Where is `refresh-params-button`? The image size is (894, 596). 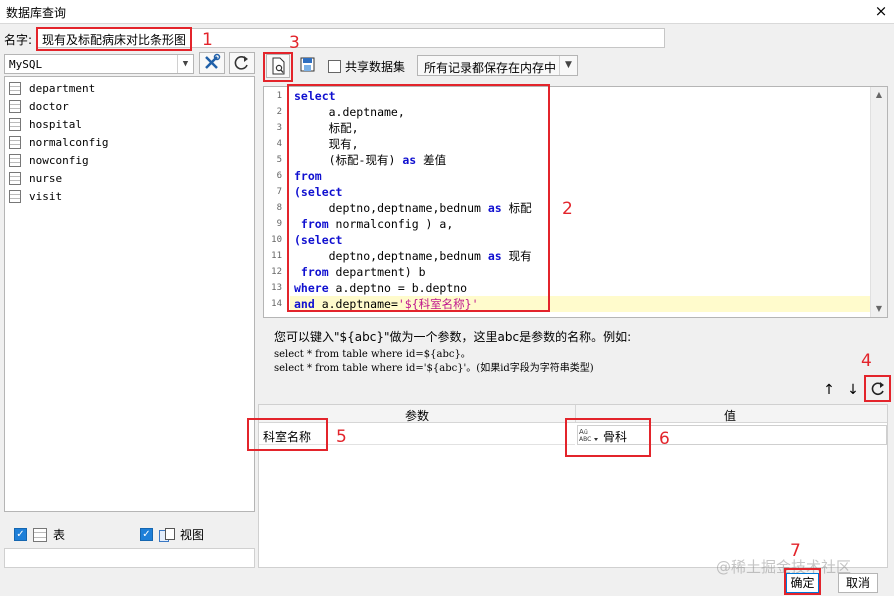 refresh-params-button is located at coordinates (878, 390).